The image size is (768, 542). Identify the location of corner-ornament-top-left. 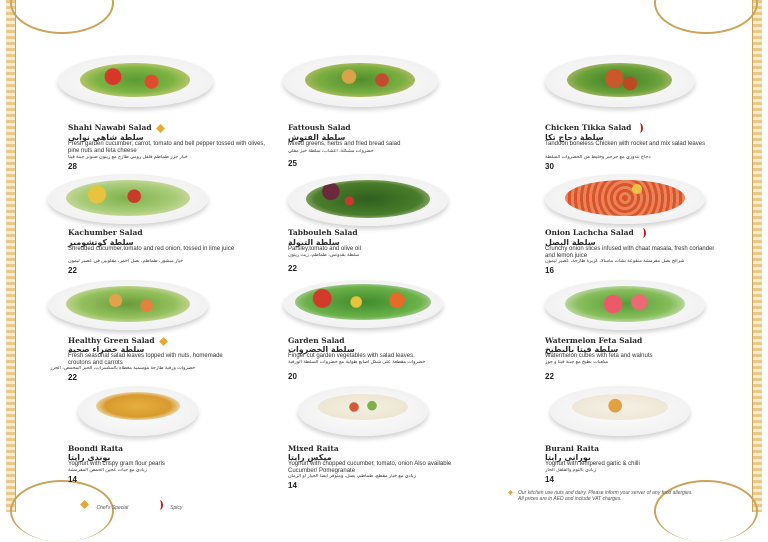
(62, 17).